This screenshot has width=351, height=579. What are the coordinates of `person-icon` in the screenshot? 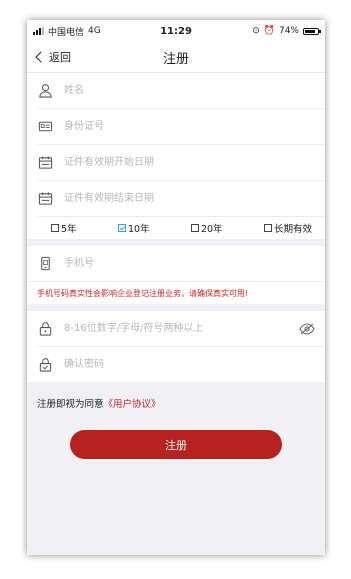 It's located at (45, 91).